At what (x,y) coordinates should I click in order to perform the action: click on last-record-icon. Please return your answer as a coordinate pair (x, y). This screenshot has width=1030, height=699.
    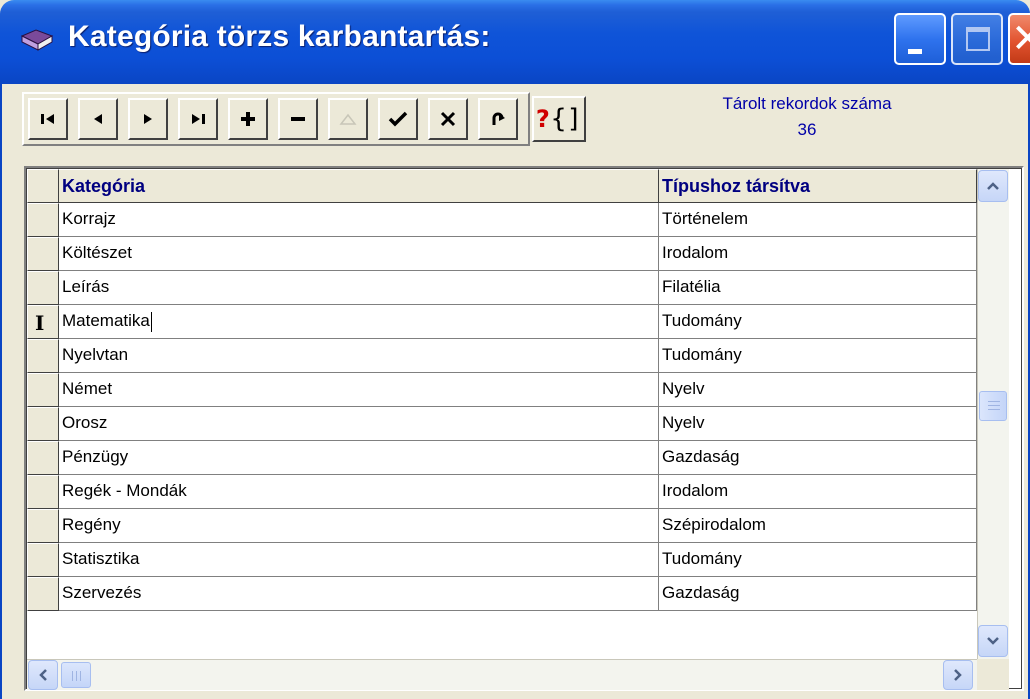
    Looking at the image, I should click on (198, 119).